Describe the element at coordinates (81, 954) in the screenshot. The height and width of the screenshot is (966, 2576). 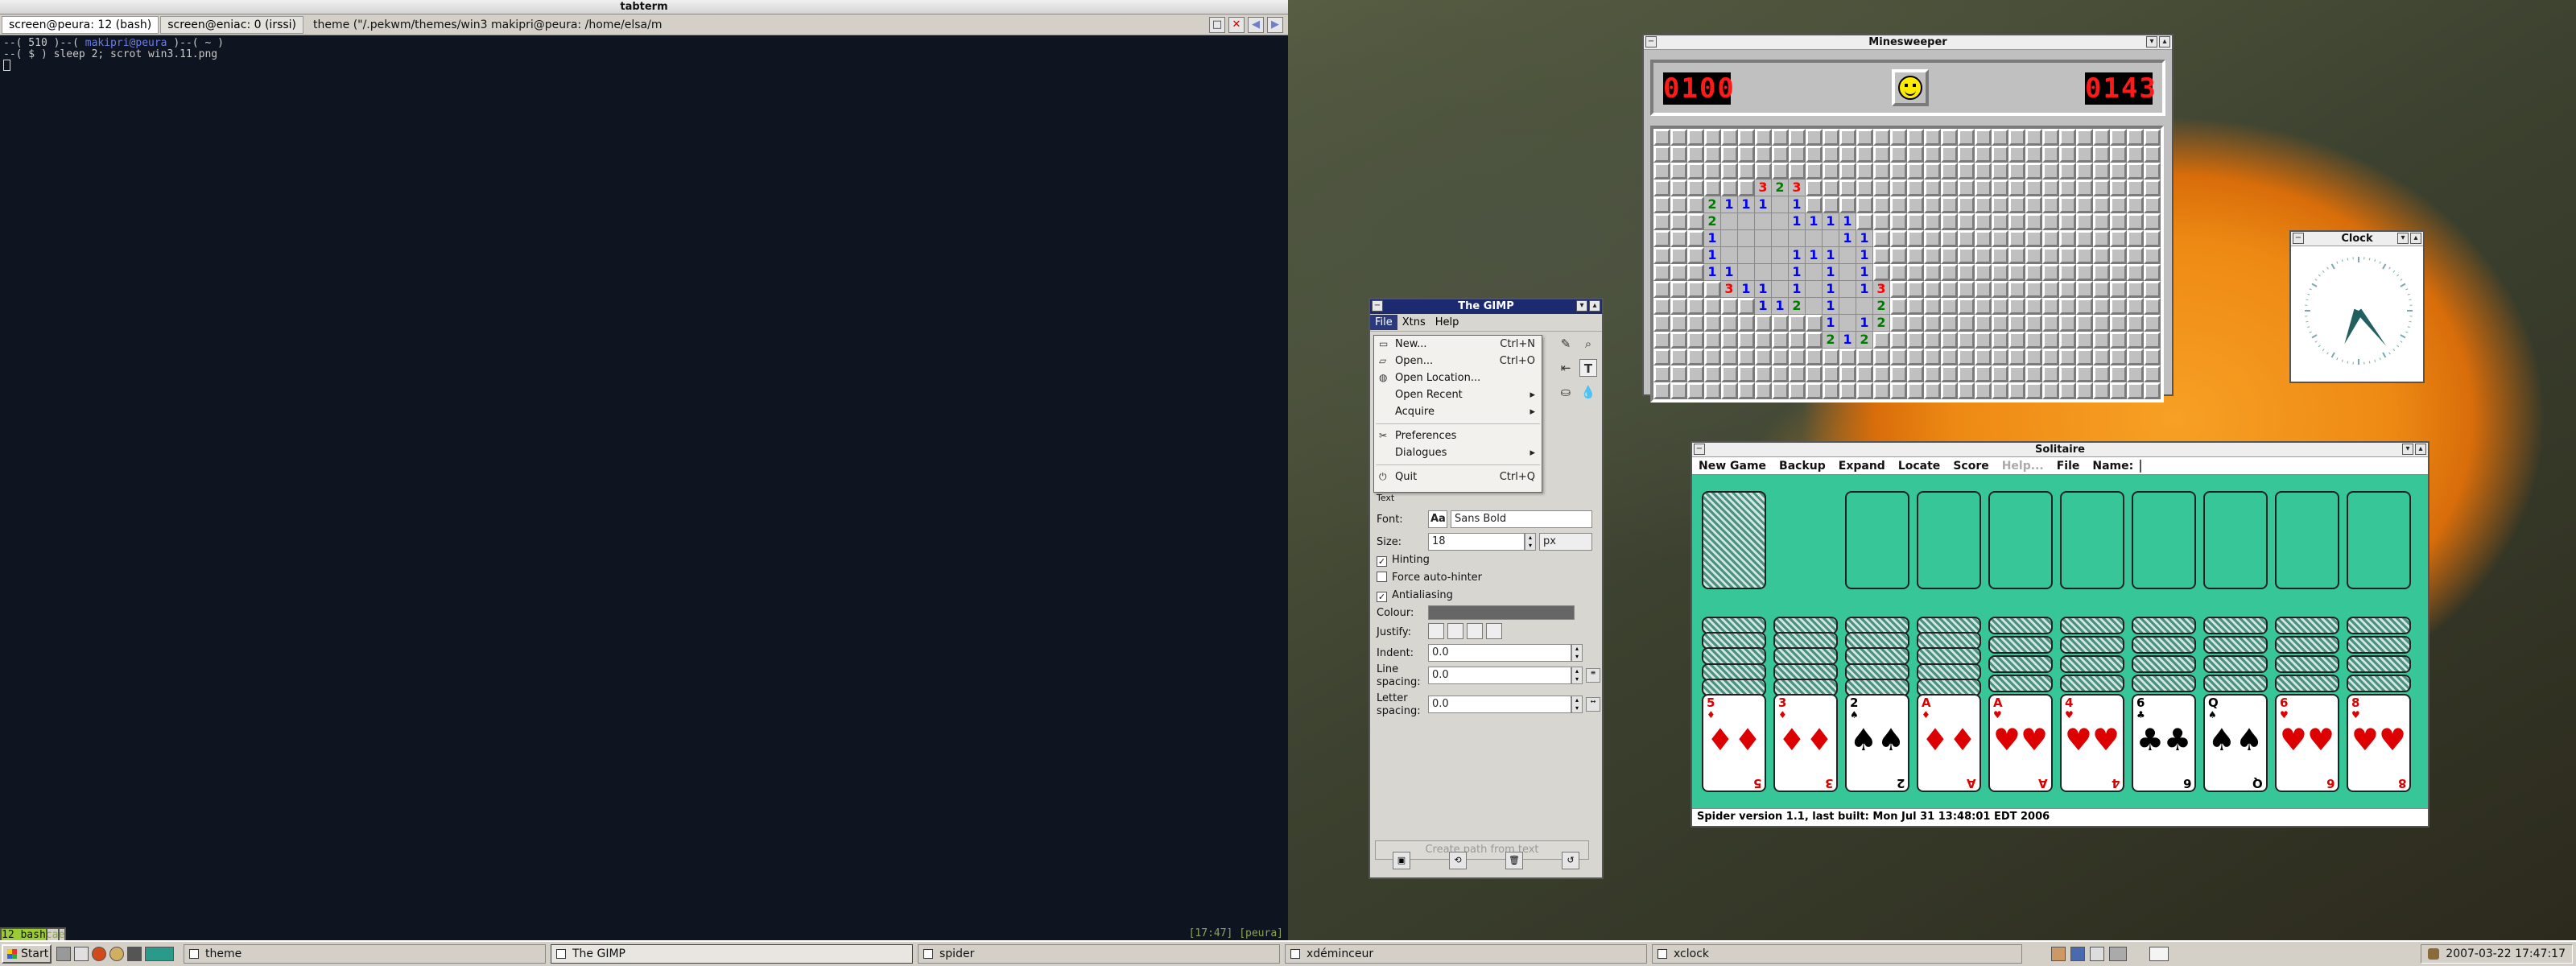
I see `terminal-icon` at that location.